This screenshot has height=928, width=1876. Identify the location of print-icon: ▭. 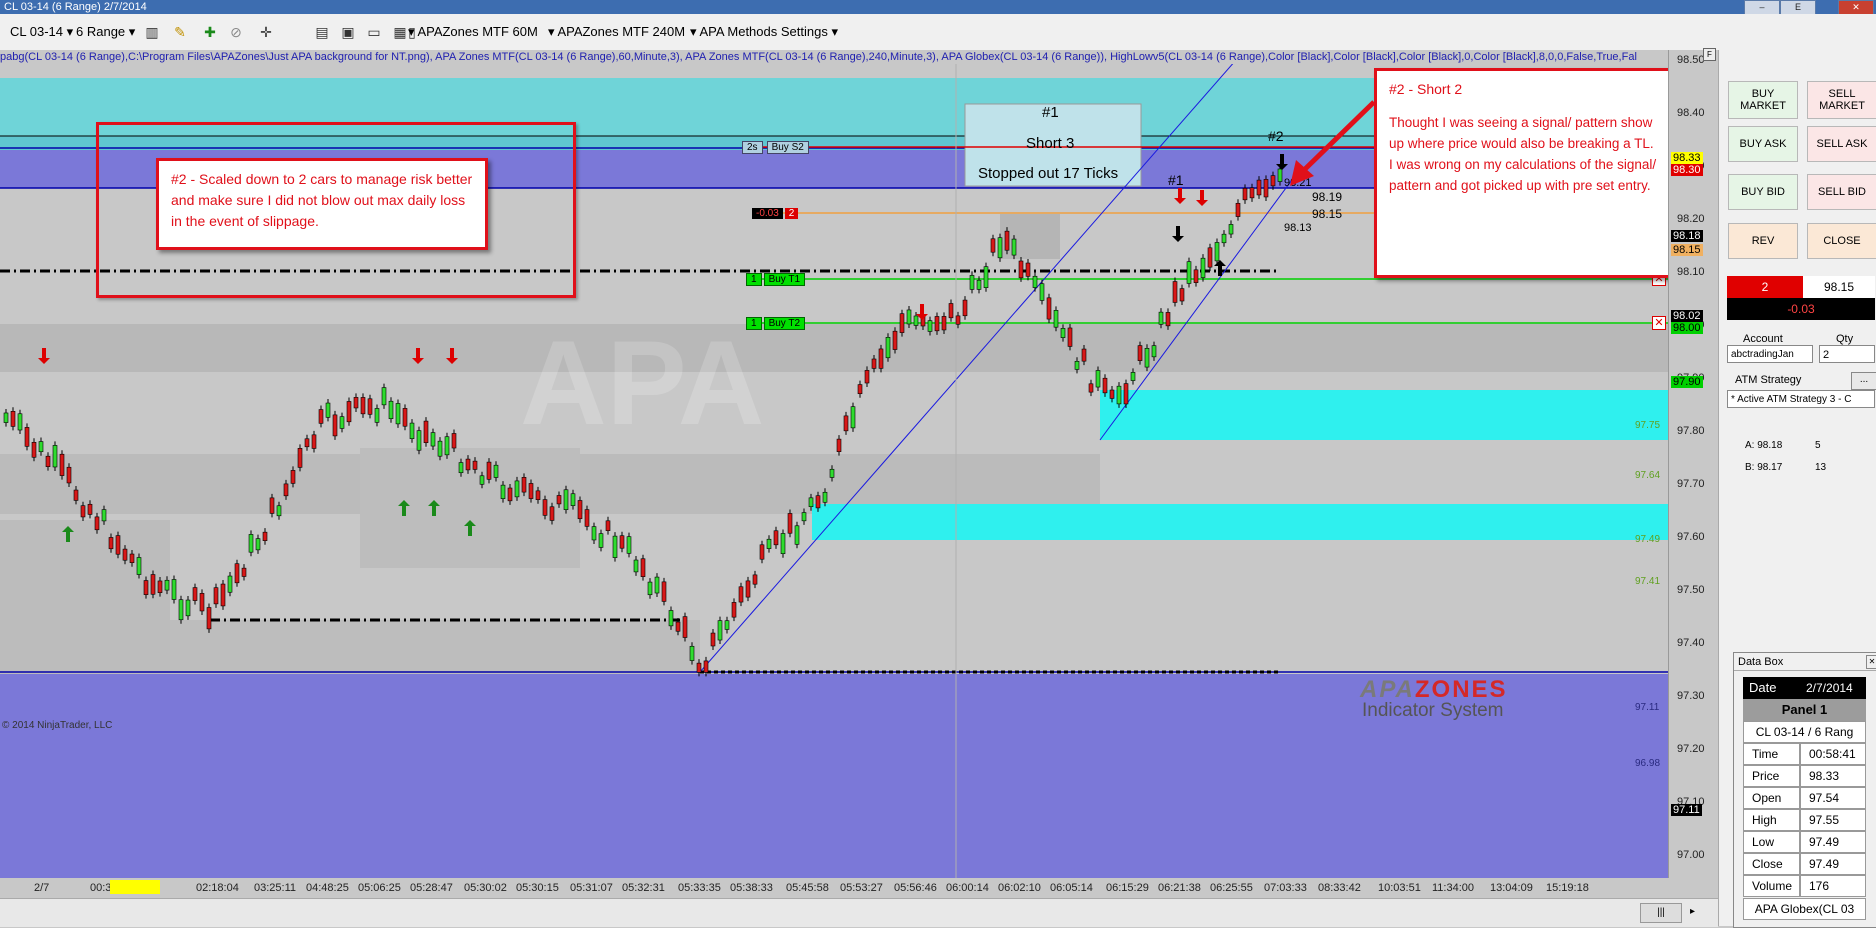
(374, 32).